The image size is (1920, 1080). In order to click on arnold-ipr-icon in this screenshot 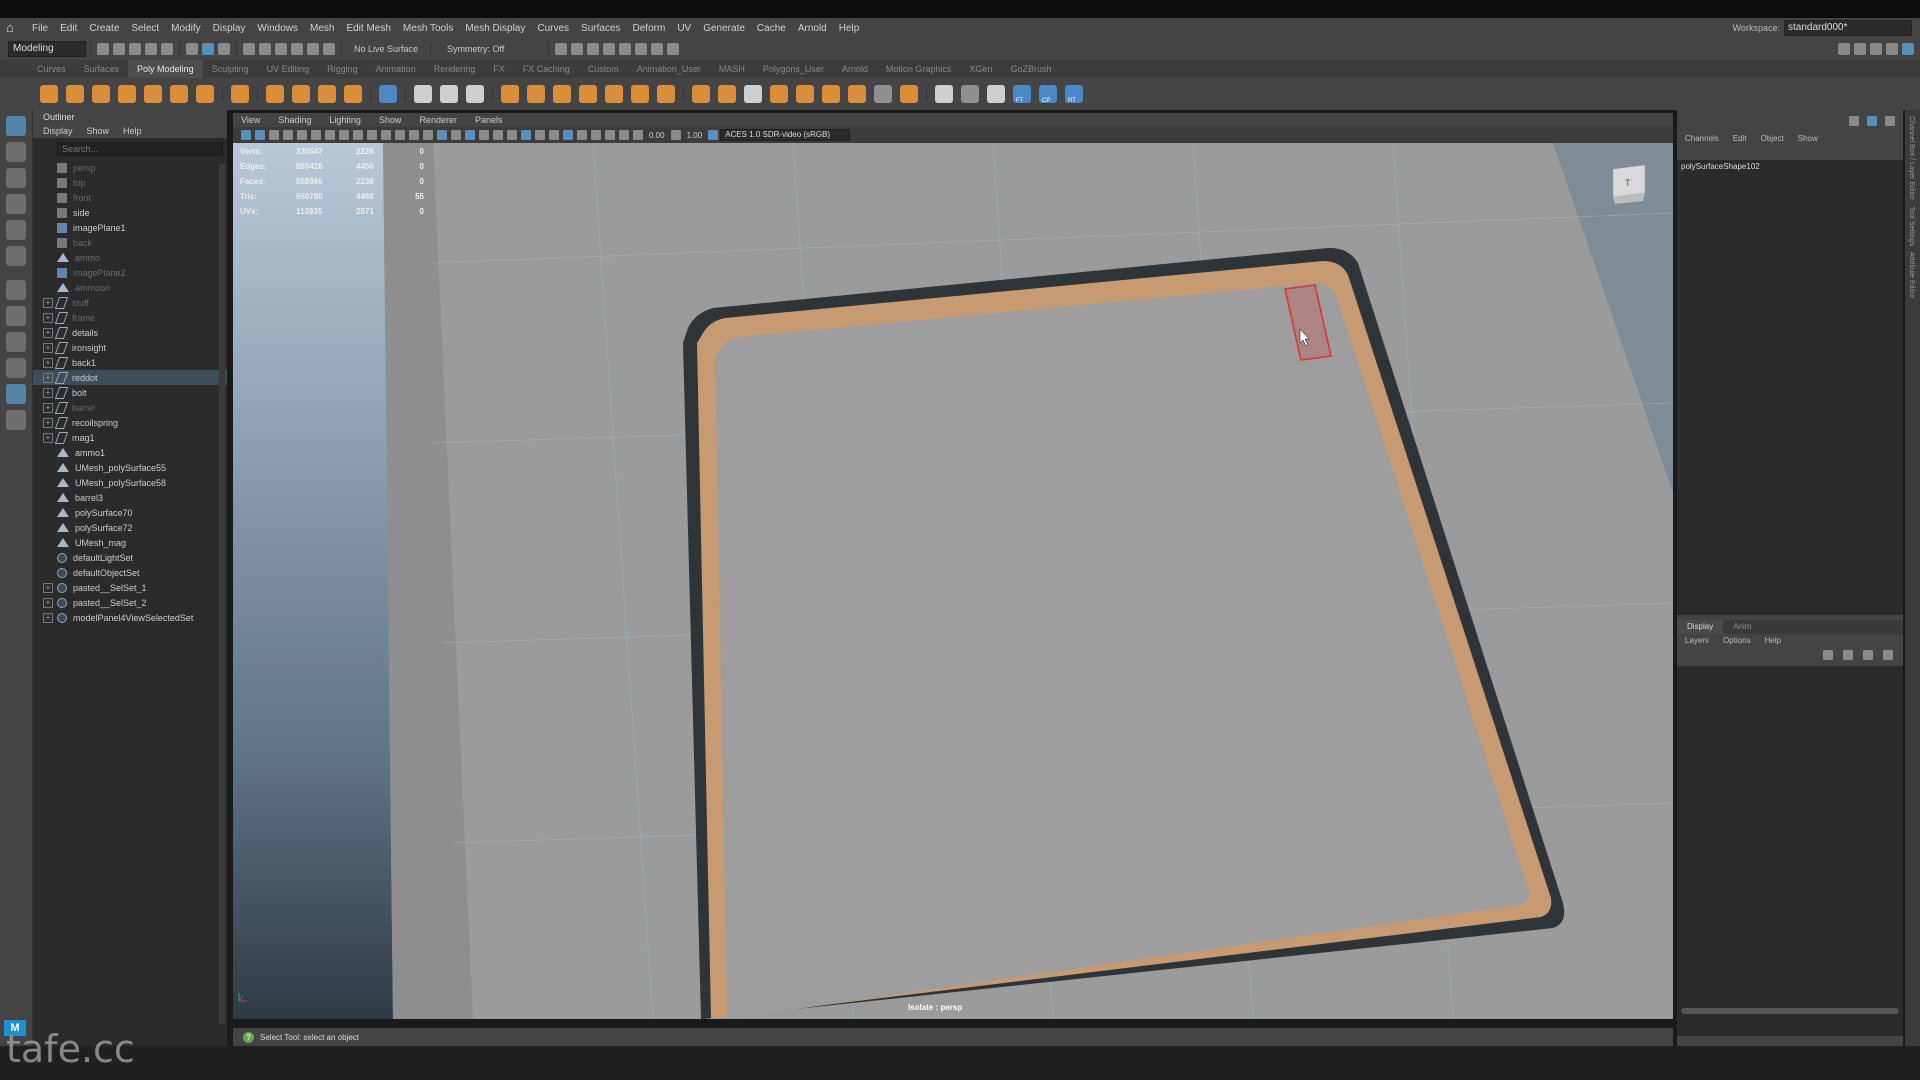, I will do `click(657, 49)`.